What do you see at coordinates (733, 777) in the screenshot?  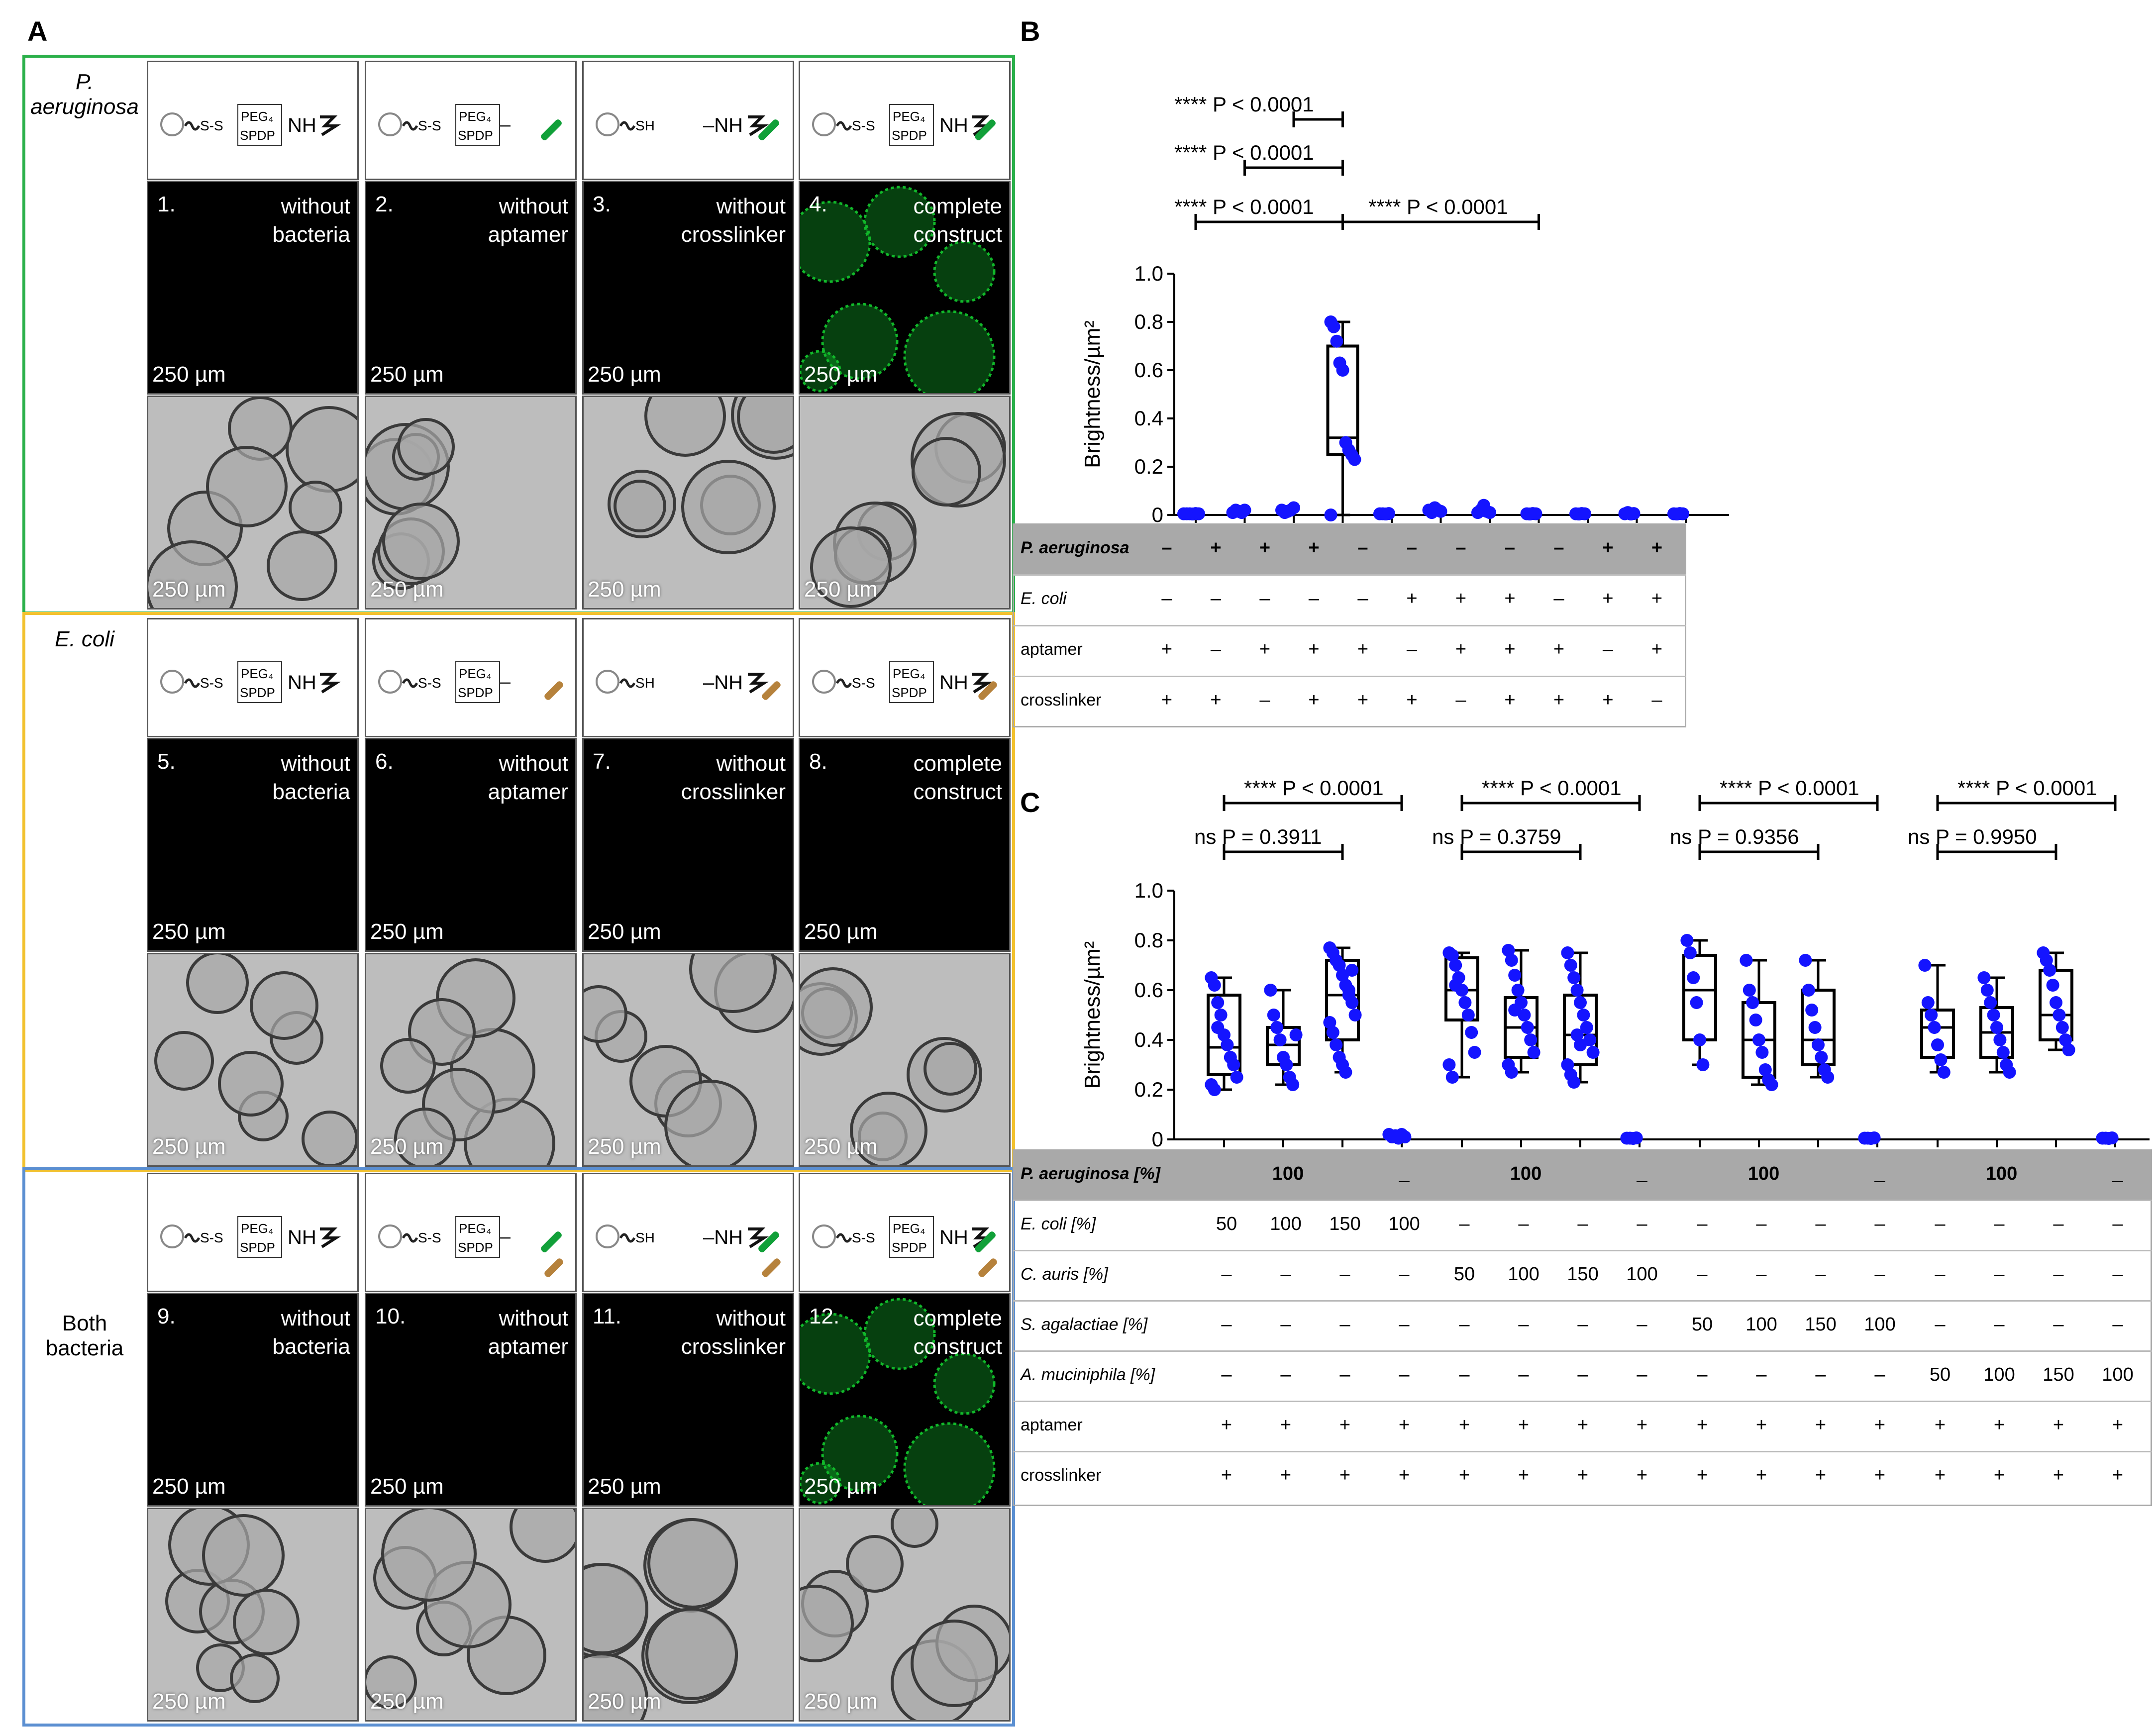 I see `condition-caption: without crosslinker` at bounding box center [733, 777].